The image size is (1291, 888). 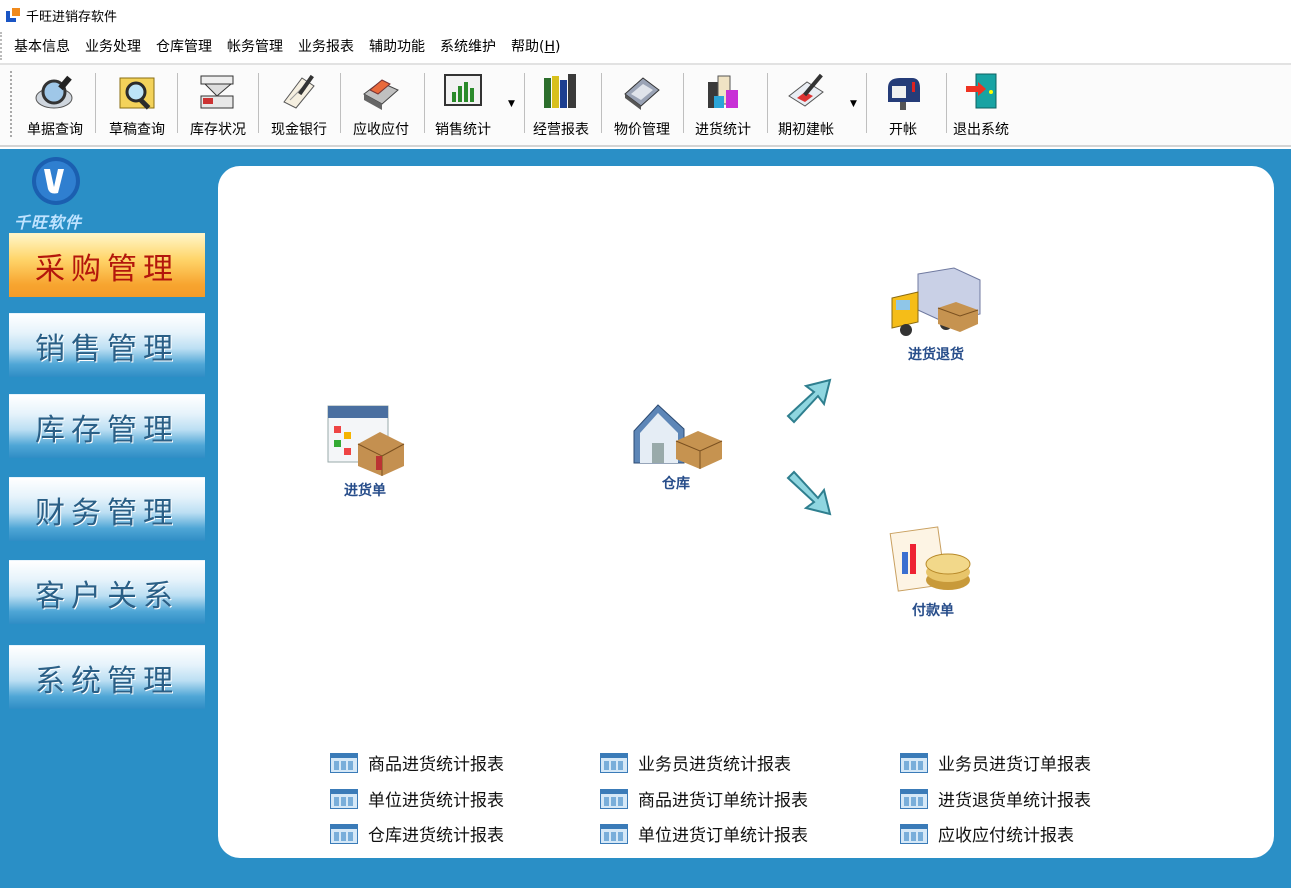 I want to click on nav-inventory-management: 库存管理, so click(x=107, y=426).